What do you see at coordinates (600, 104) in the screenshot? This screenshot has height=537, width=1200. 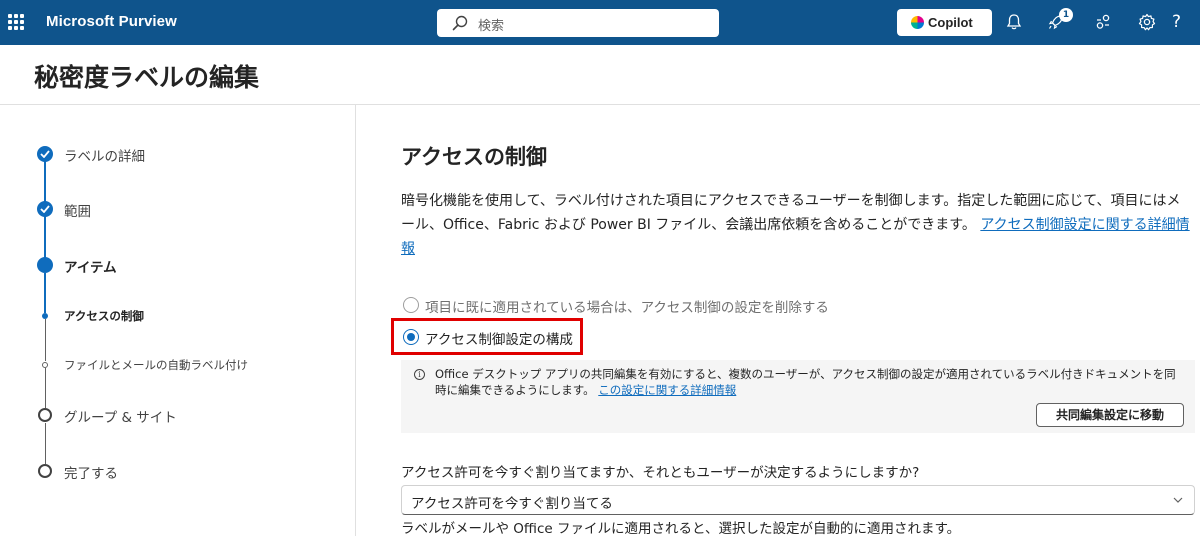 I see `title-divider` at bounding box center [600, 104].